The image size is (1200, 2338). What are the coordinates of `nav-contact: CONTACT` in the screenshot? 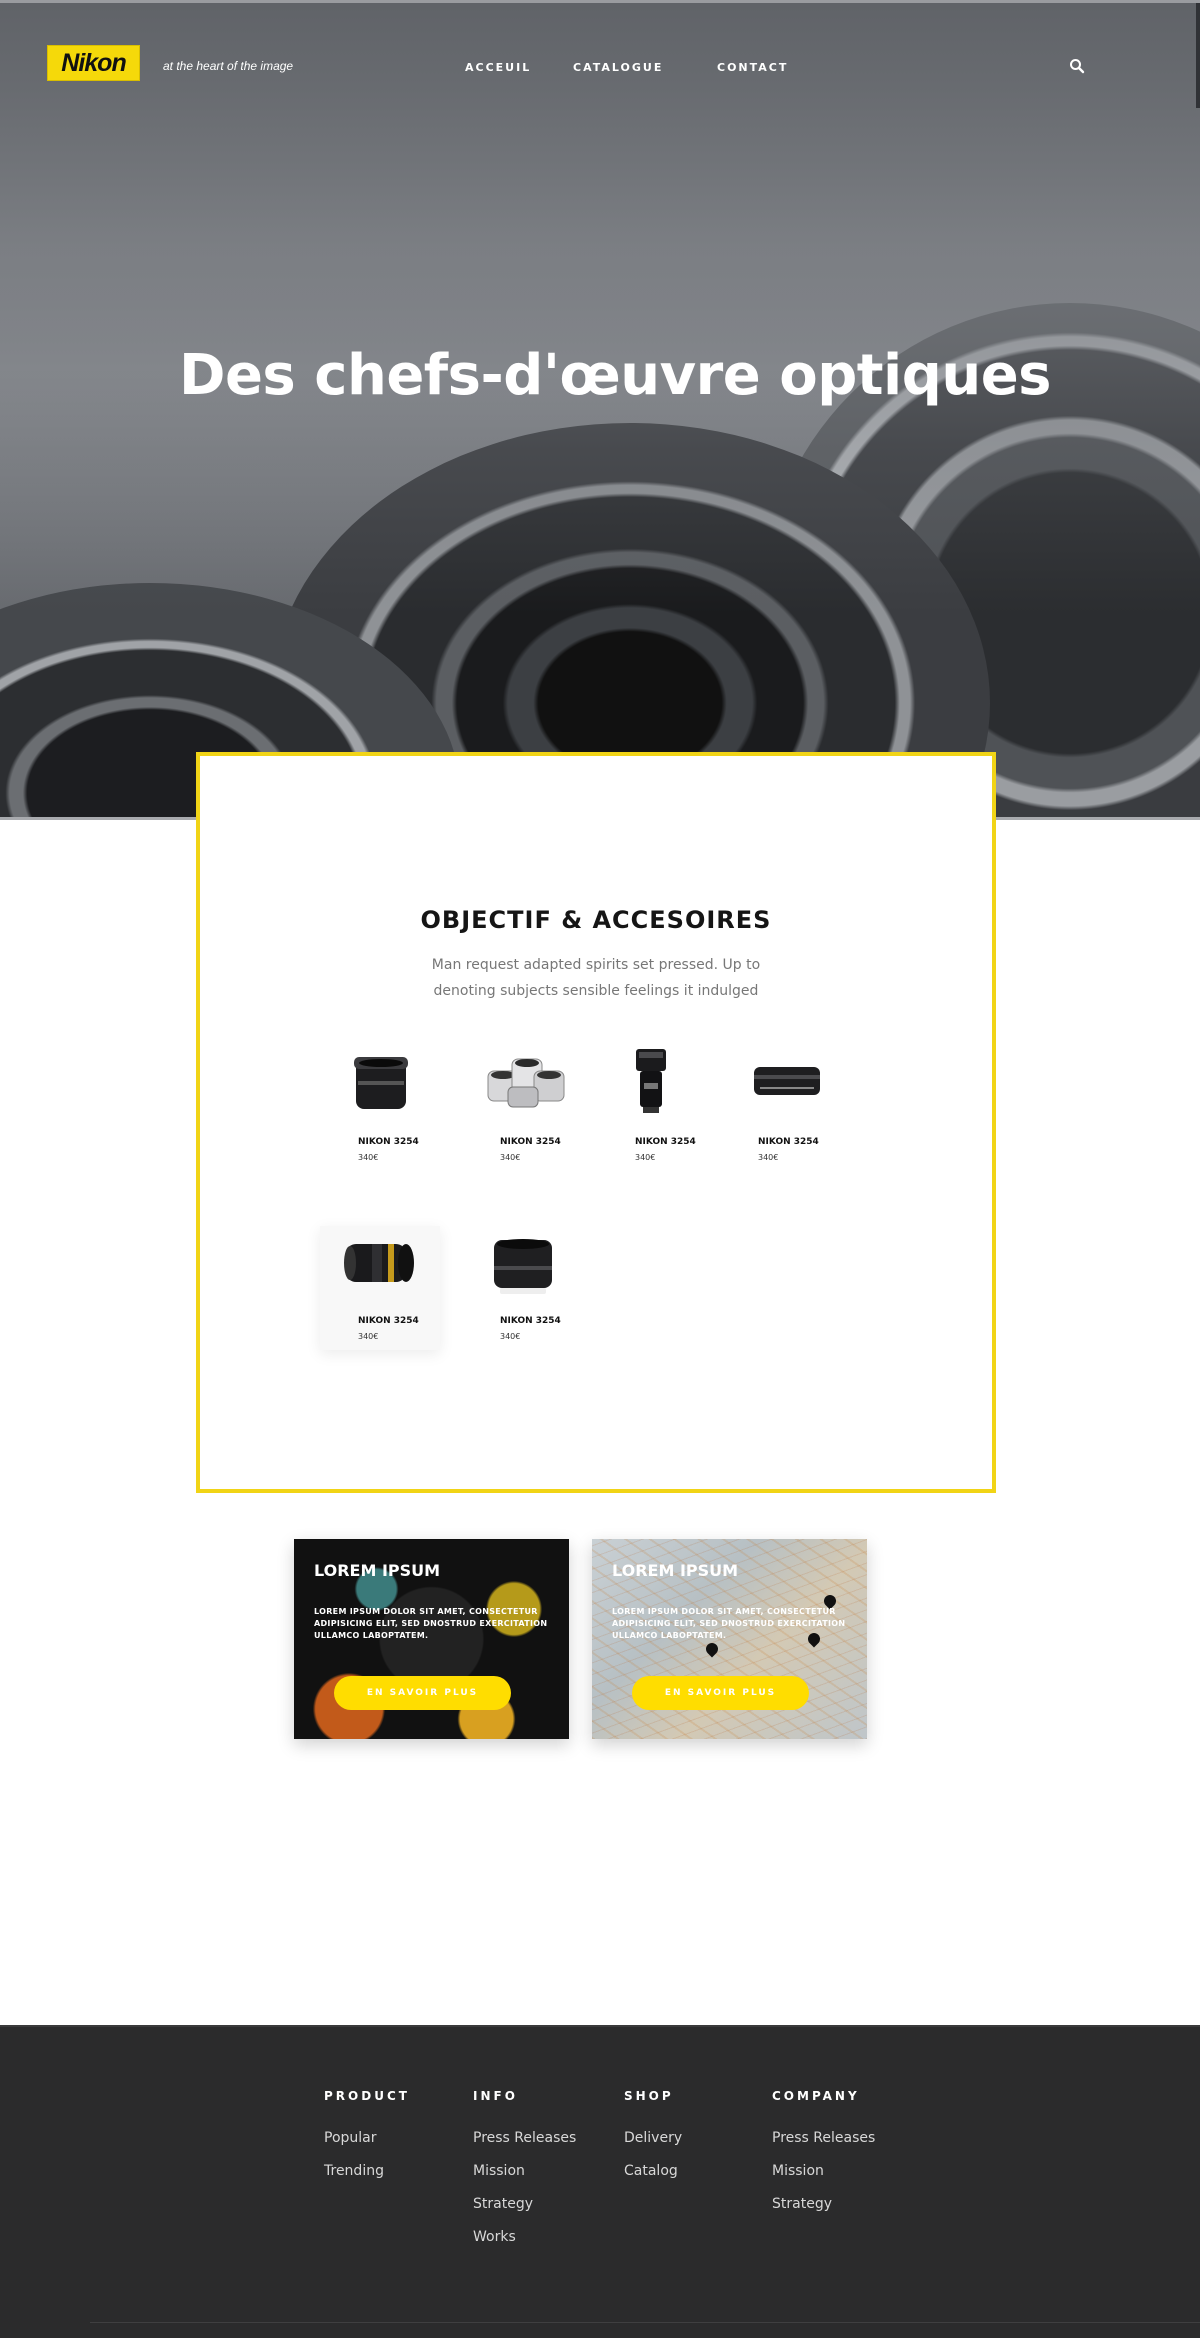 It's located at (752, 67).